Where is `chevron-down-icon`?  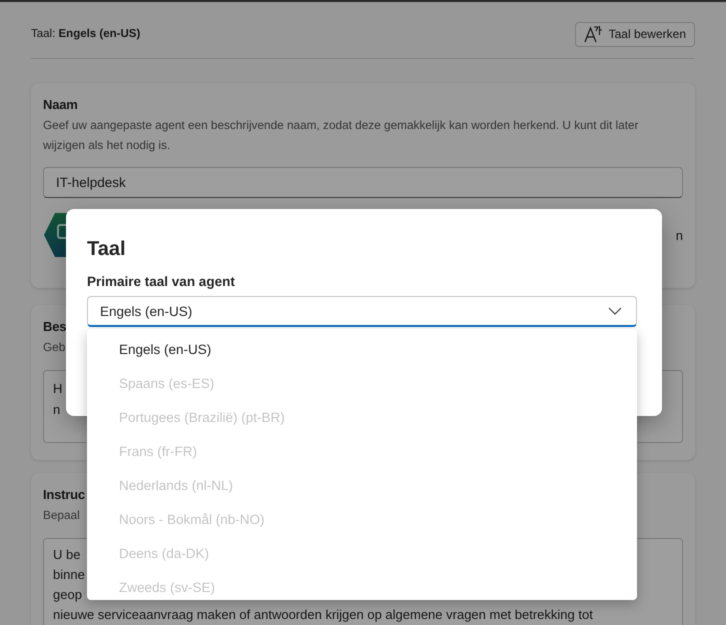
chevron-down-icon is located at coordinates (615, 311).